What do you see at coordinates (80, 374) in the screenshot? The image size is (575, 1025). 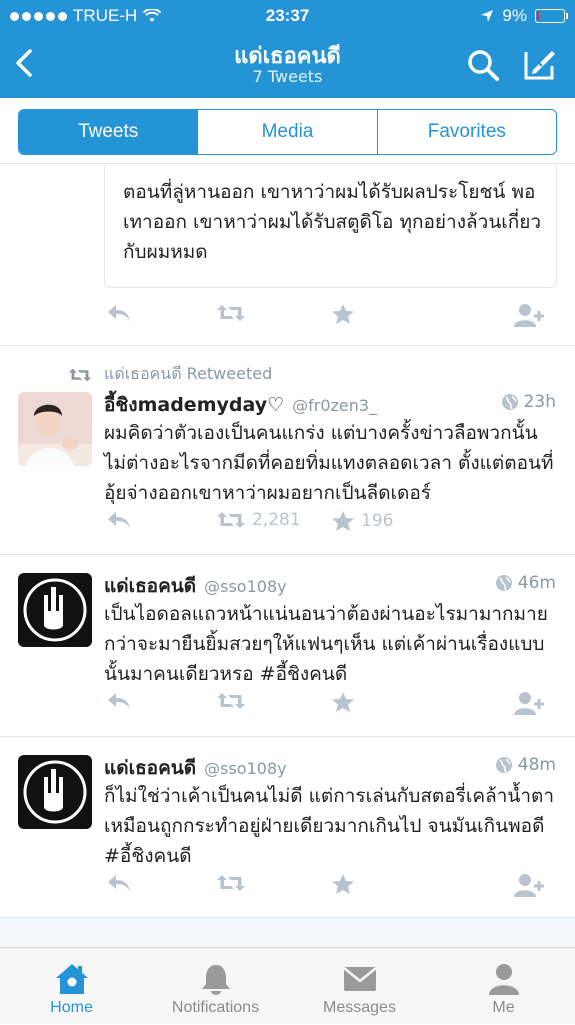 I see `retweet-small-icon` at bounding box center [80, 374].